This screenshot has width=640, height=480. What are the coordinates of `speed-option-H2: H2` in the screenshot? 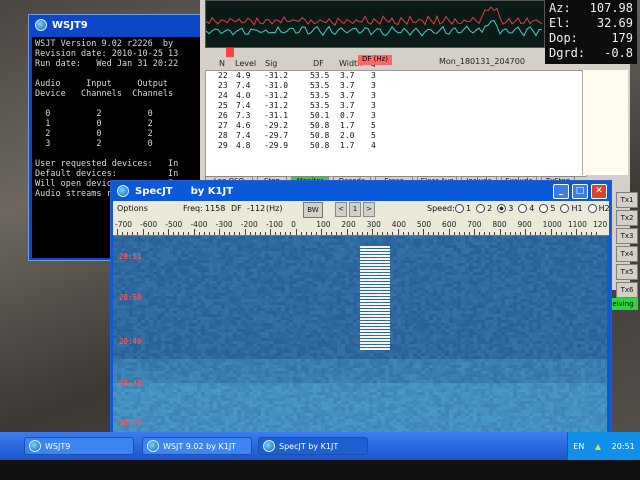 It's located at (598, 208).